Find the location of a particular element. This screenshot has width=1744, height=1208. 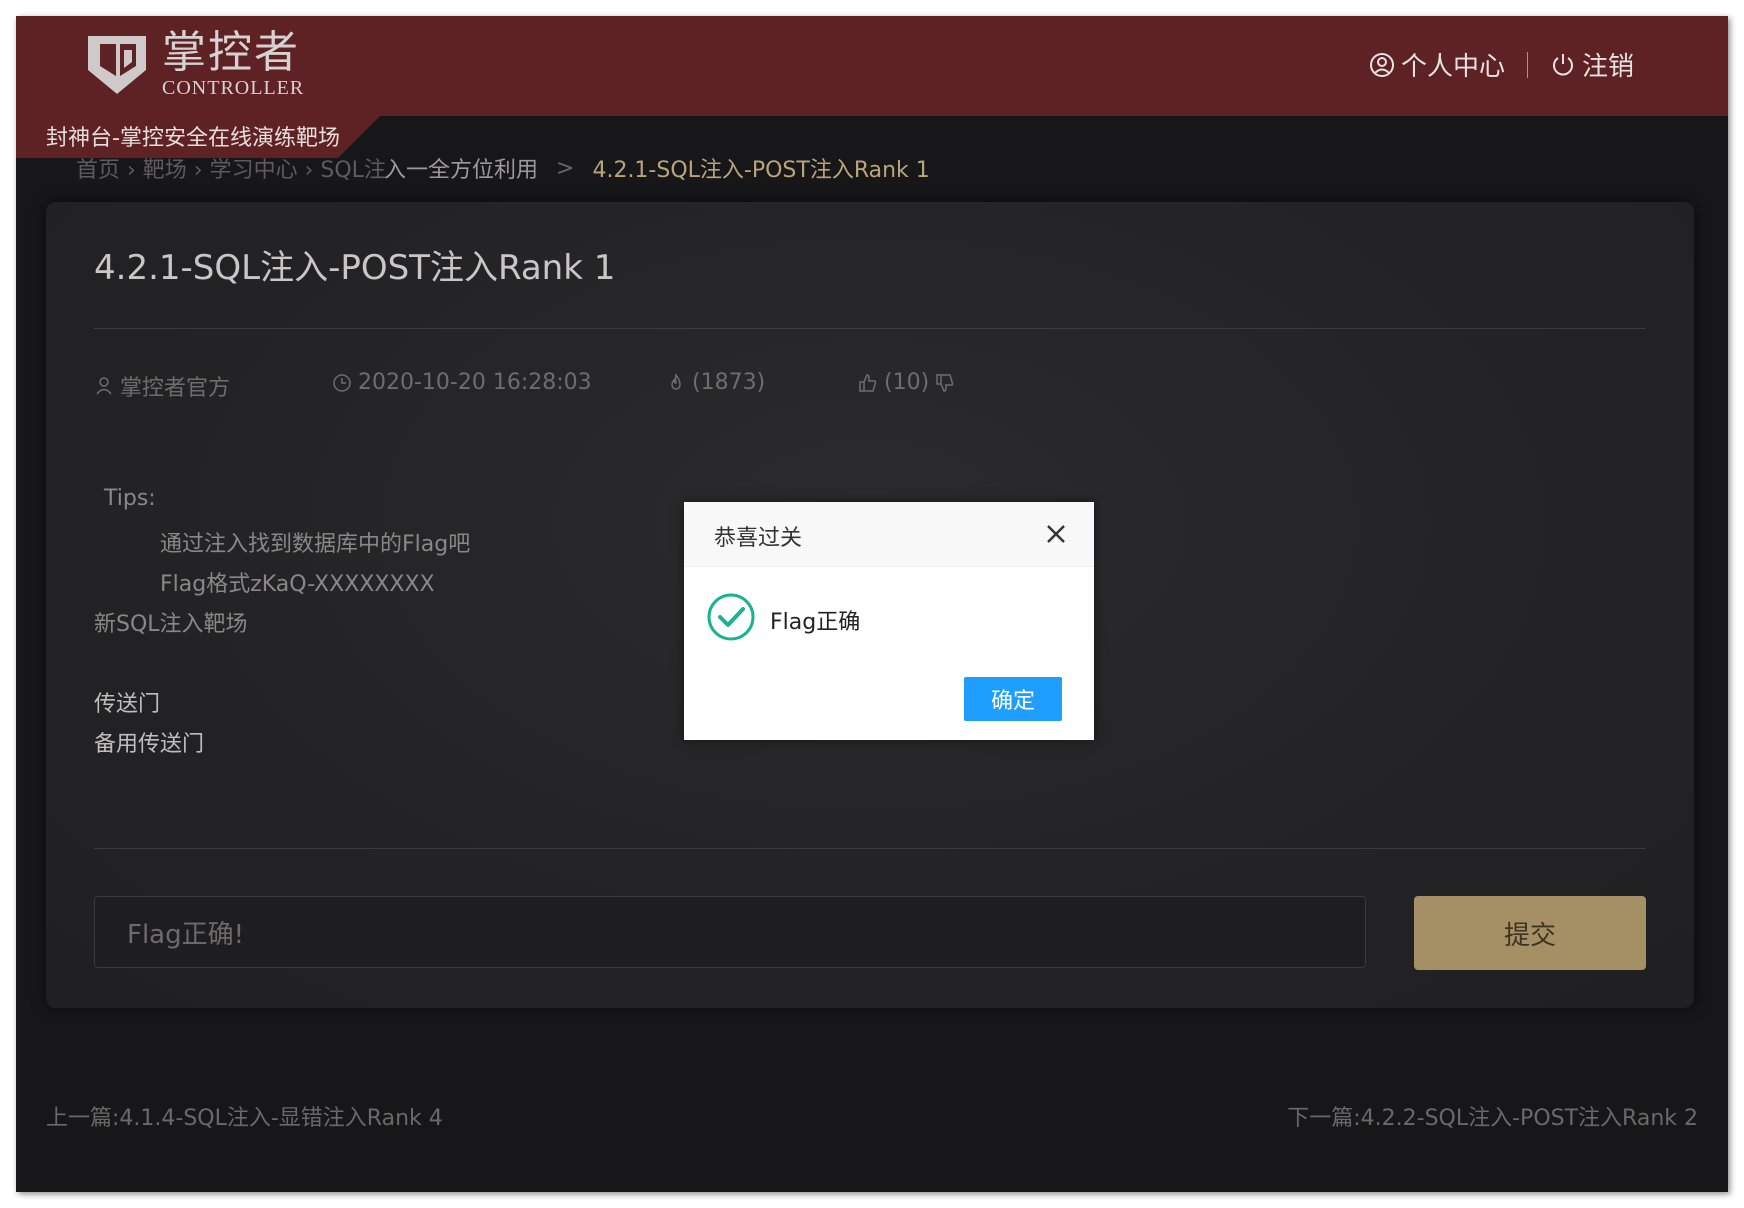

platform-subtitle: 封神台-掌控安全在线演练靶场 is located at coordinates (193, 138).